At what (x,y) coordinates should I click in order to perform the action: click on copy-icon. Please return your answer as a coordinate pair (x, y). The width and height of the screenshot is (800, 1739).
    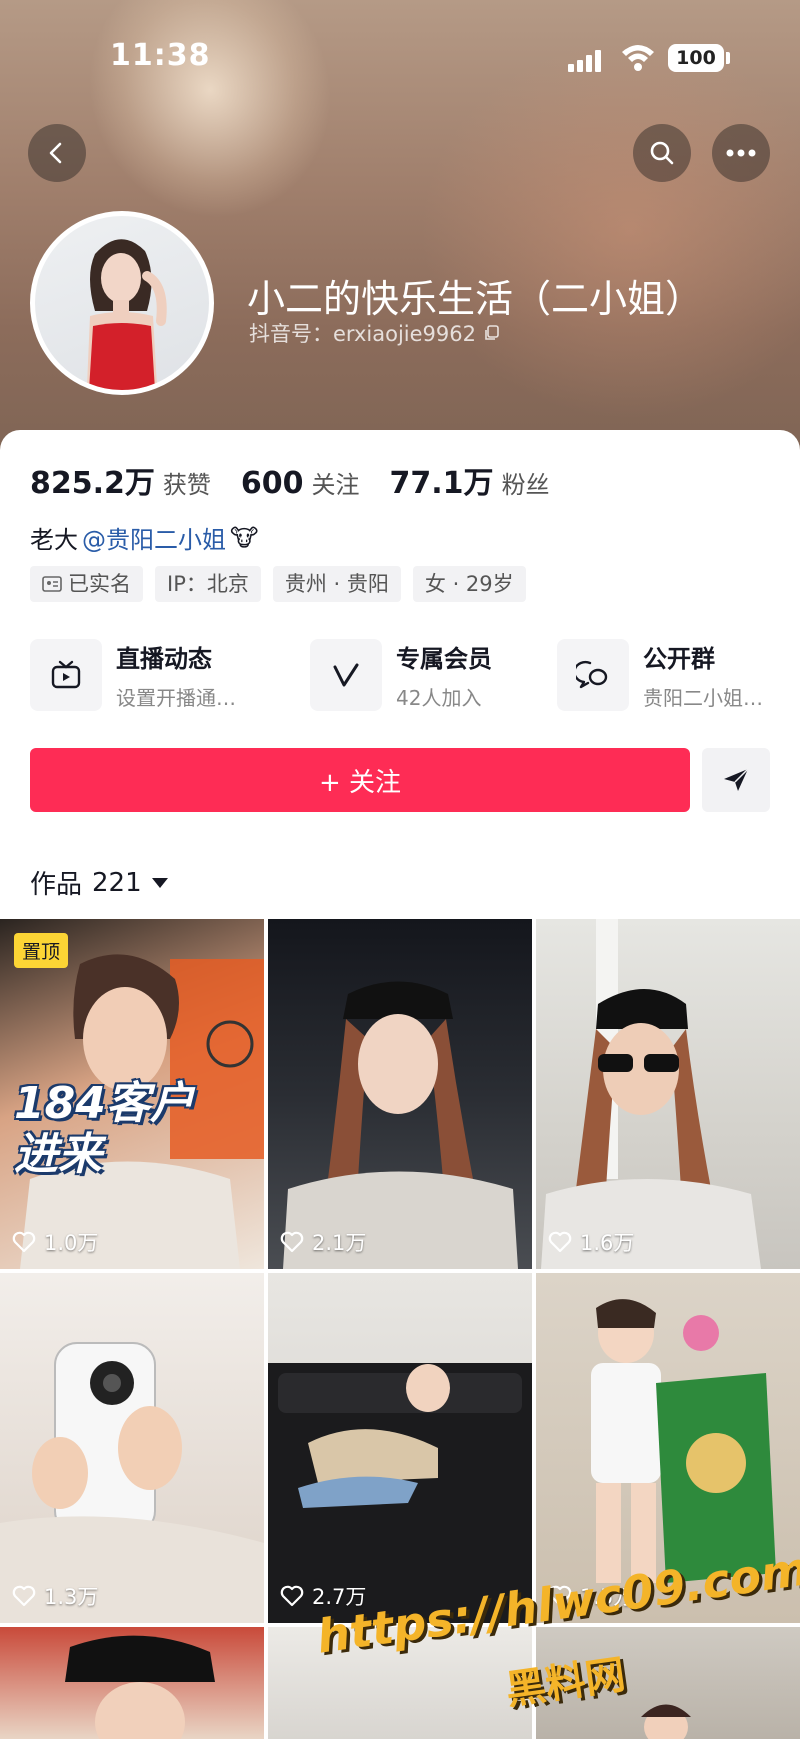
    Looking at the image, I should click on (492, 333).